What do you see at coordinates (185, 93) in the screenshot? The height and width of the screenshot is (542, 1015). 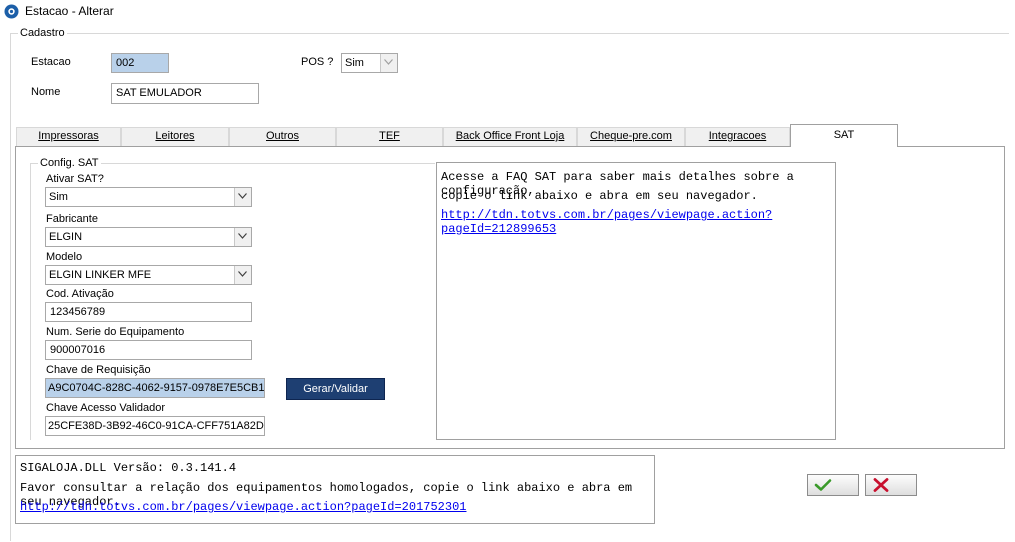 I see `nome-field: SAT EMULADOR` at bounding box center [185, 93].